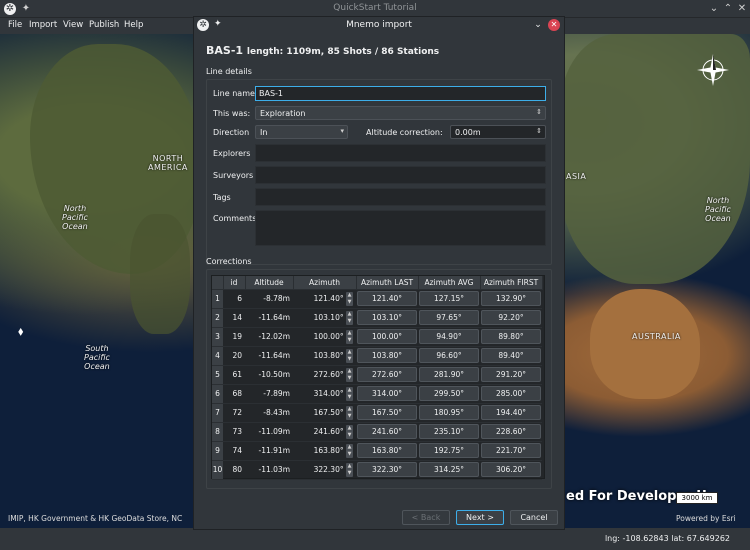  Describe the element at coordinates (133, 25) in the screenshot. I see `menu-help: Help` at that location.